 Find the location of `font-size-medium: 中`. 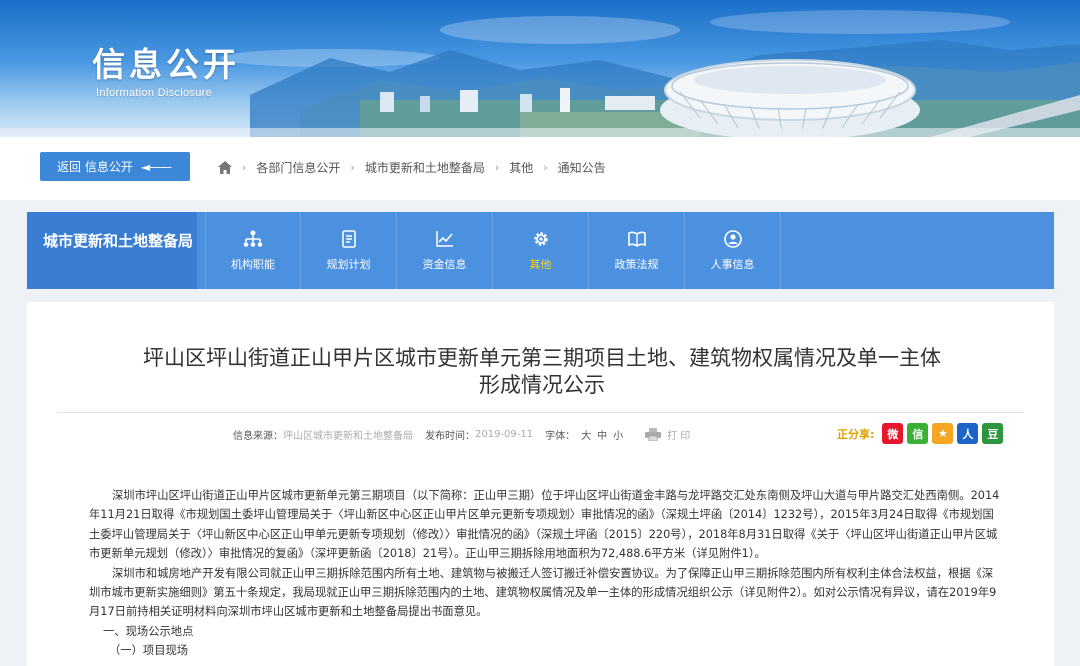

font-size-medium: 中 is located at coordinates (602, 434).